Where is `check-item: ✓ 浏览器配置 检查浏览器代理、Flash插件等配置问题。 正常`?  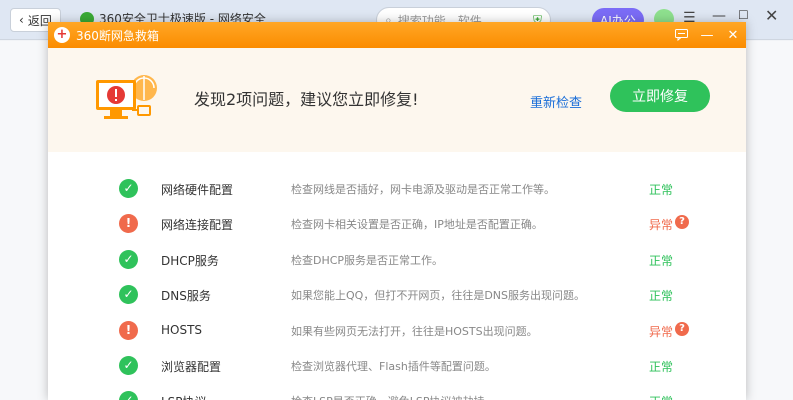 check-item: ✓ 浏览器配置 检查浏览器代理、Flash插件等配置问题。 正常 is located at coordinates (397, 365).